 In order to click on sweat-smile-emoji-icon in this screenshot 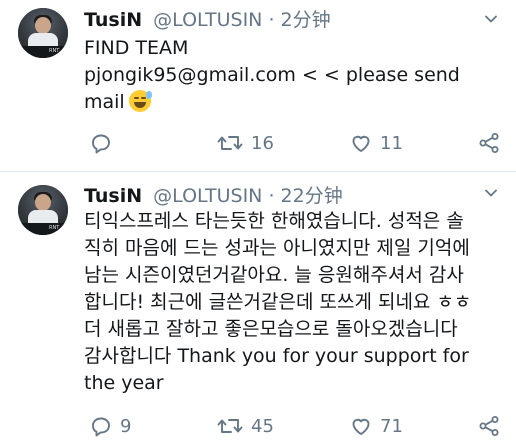, I will do `click(140, 101)`.